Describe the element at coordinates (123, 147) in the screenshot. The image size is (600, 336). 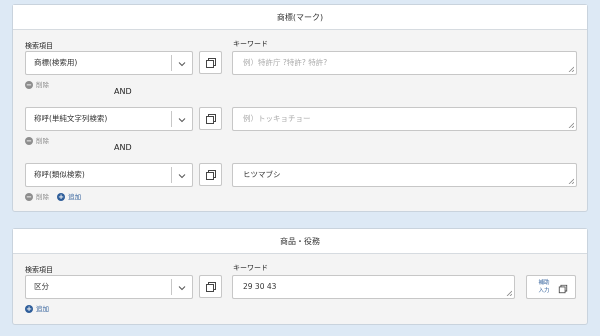
I see `and-operator-2: AND` at that location.